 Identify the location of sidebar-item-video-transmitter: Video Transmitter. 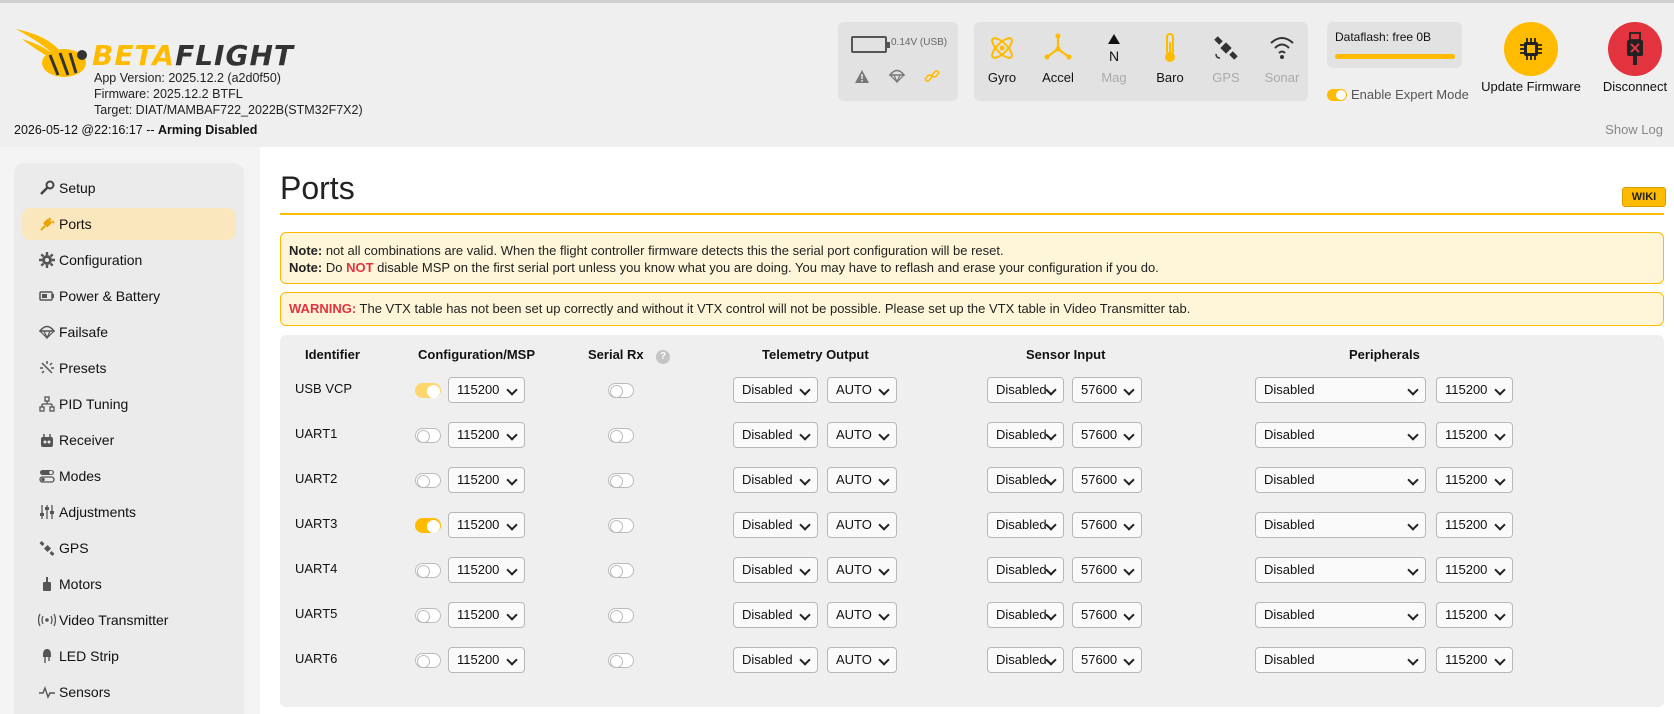
(129, 620).